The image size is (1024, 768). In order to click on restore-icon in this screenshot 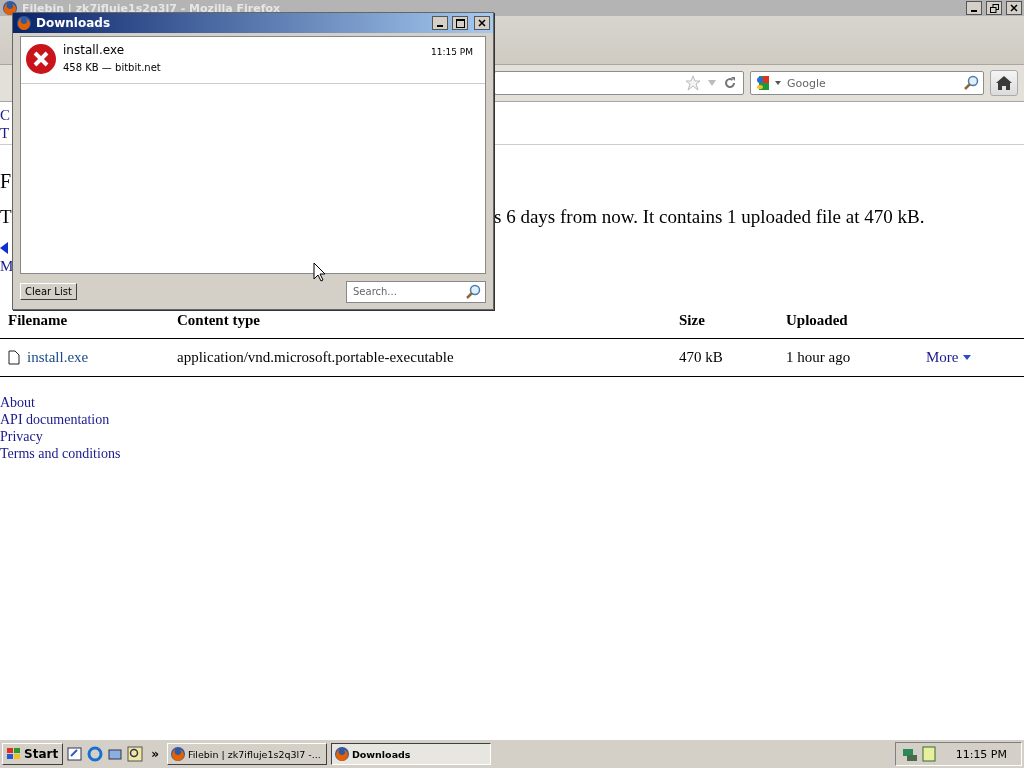, I will do `click(994, 8)`.